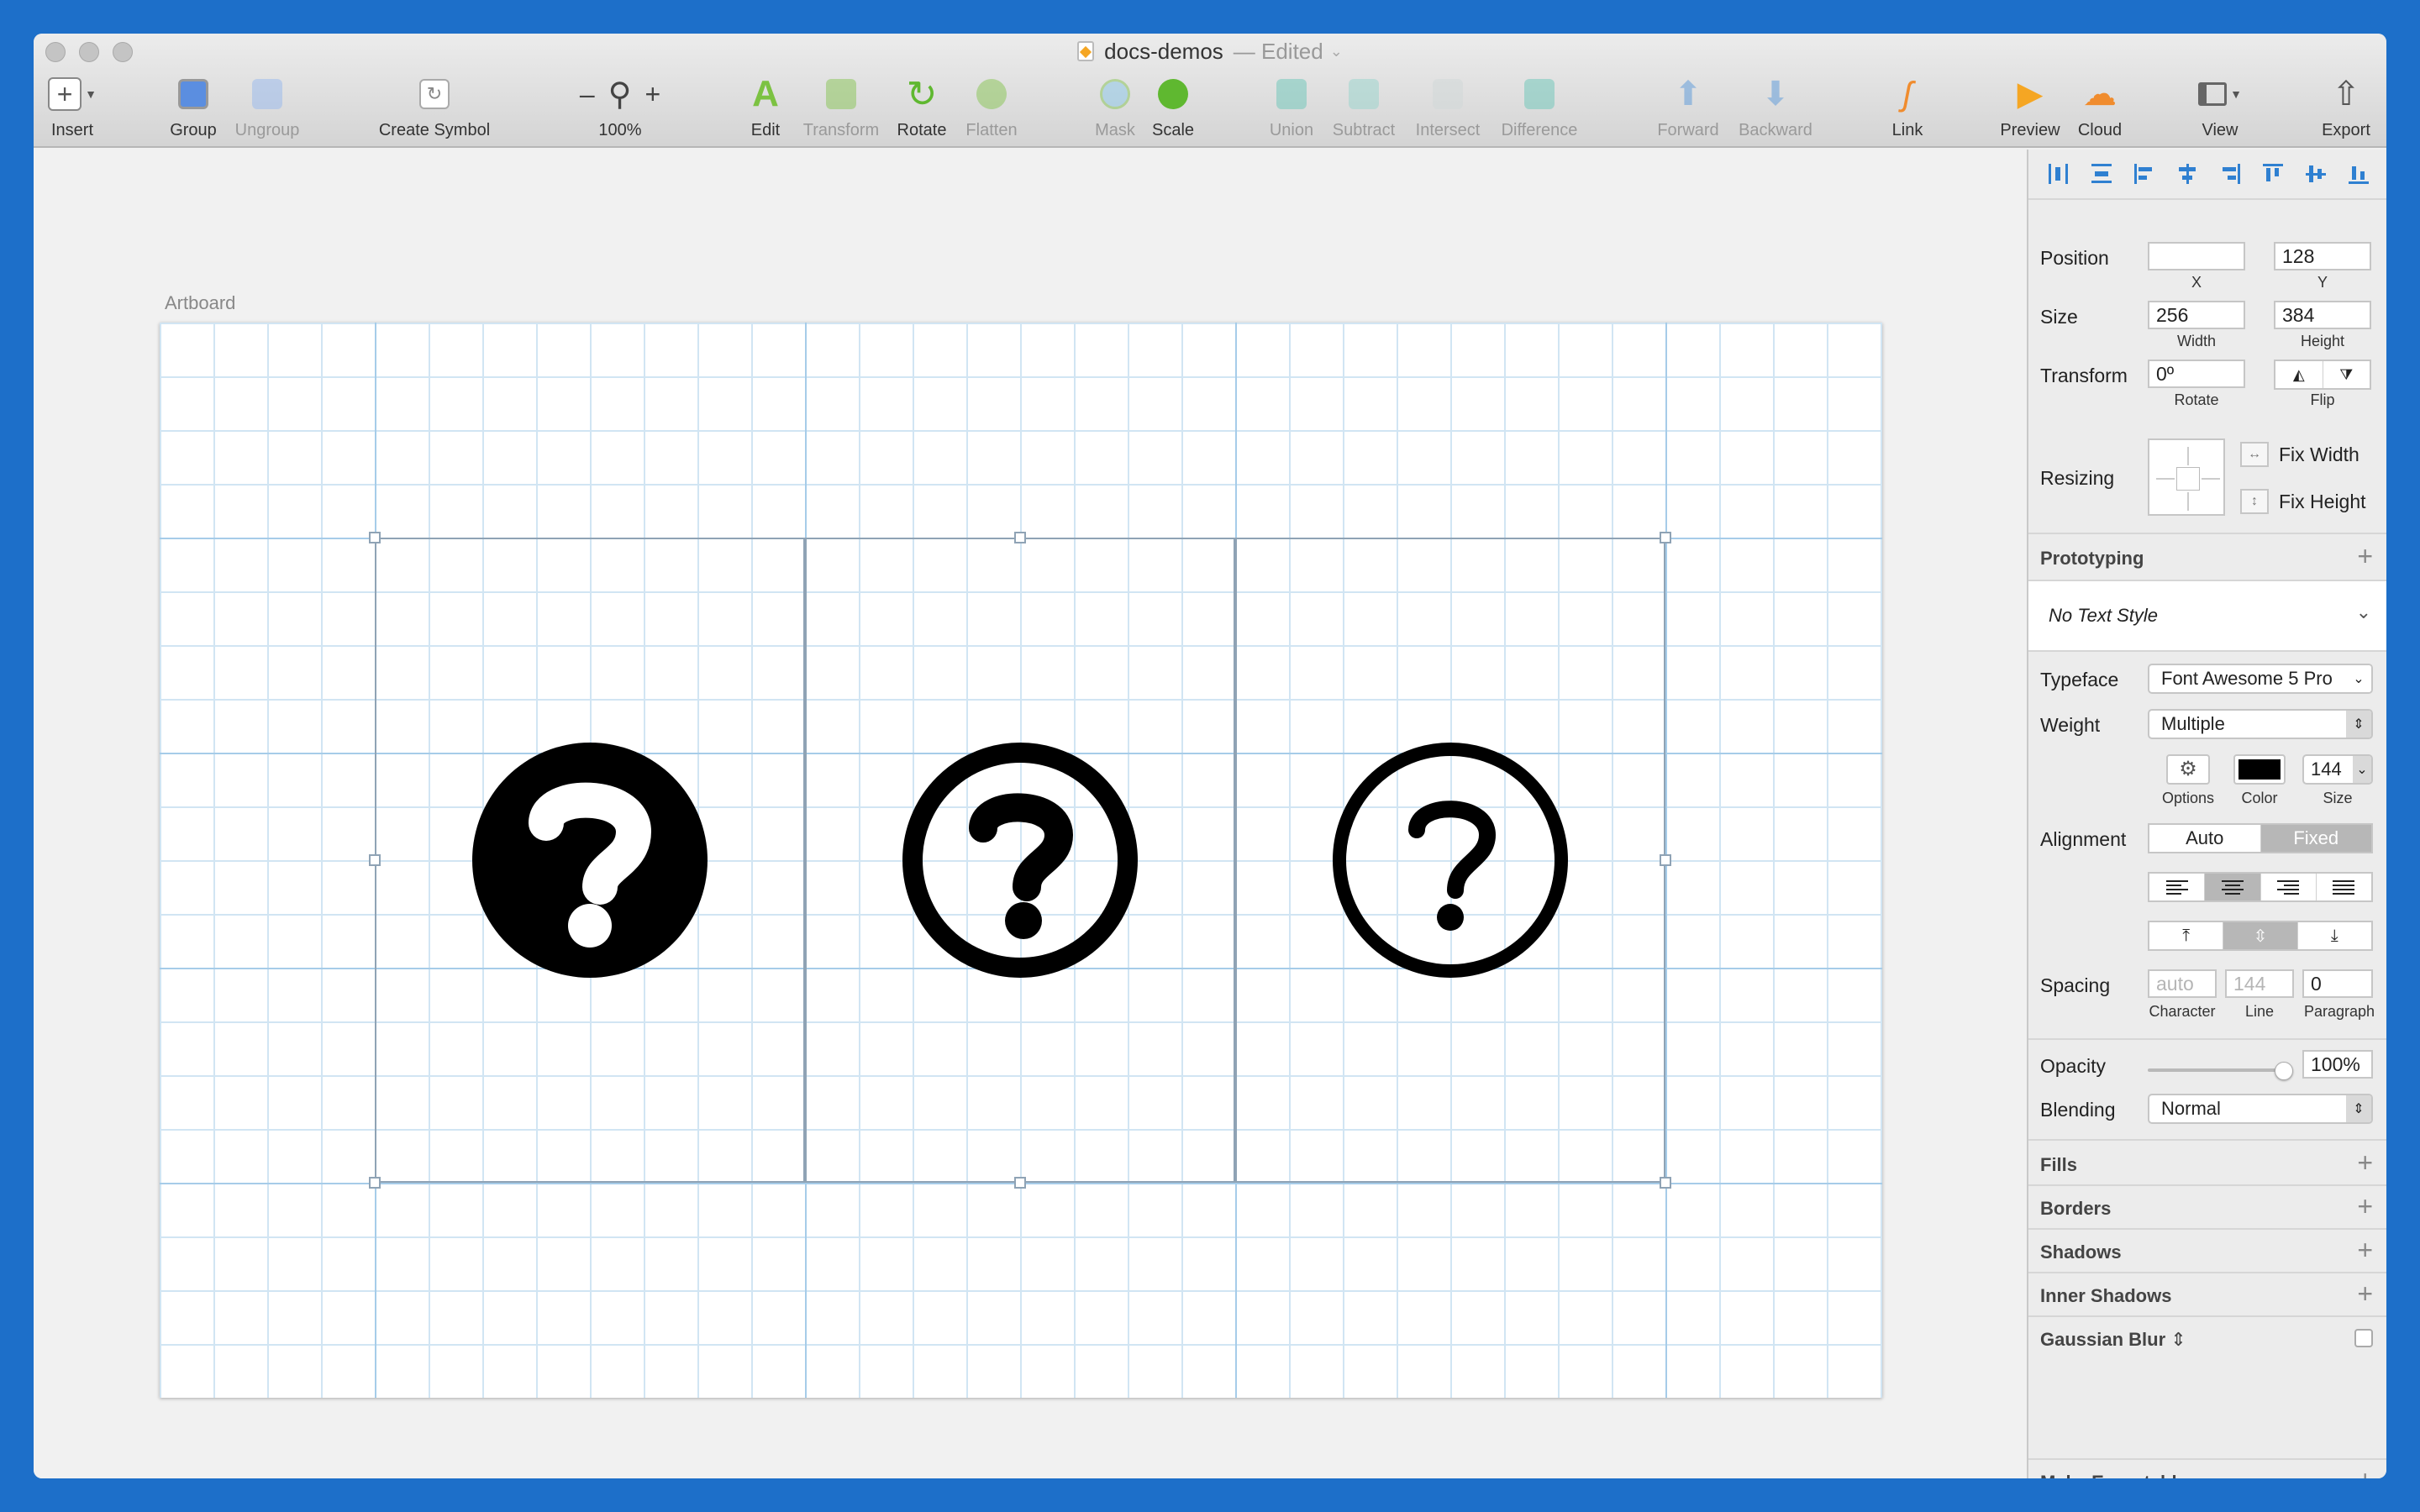 The image size is (2420, 1512). Describe the element at coordinates (2211, 479) in the screenshot. I see `pin-right` at that location.